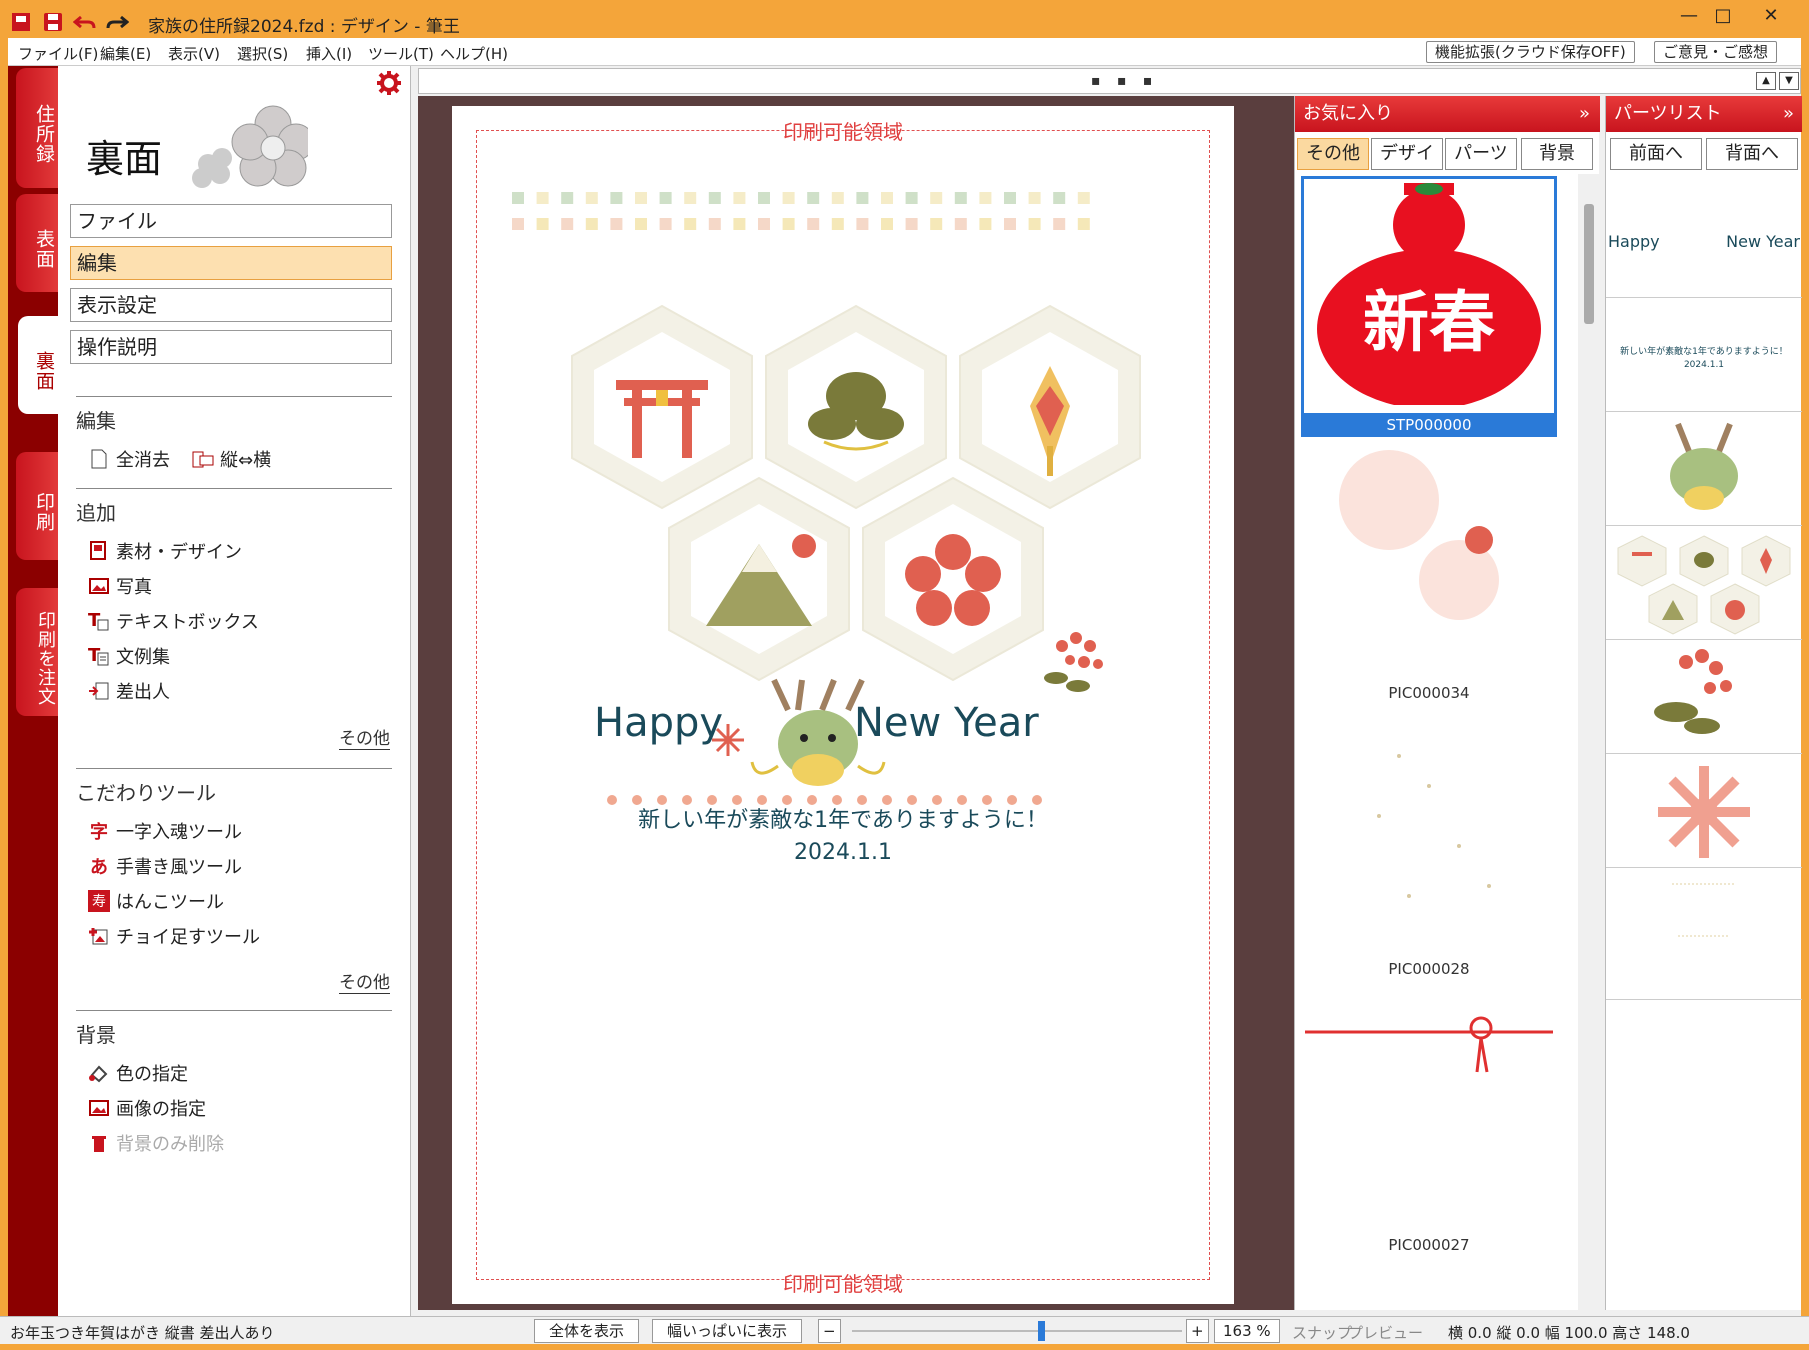 The width and height of the screenshot is (1809, 1350). What do you see at coordinates (156, 1143) in the screenshot?
I see `bg-delete-button: 背景のみ削除` at bounding box center [156, 1143].